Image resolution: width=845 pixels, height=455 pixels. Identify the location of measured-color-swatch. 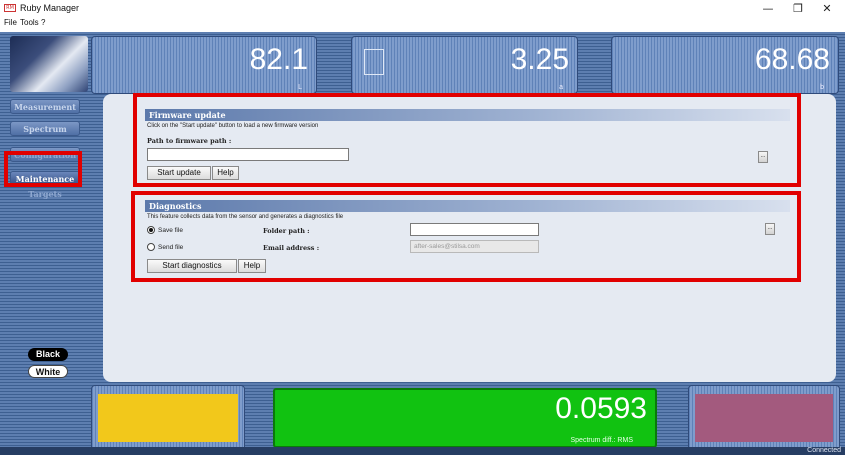
(764, 418).